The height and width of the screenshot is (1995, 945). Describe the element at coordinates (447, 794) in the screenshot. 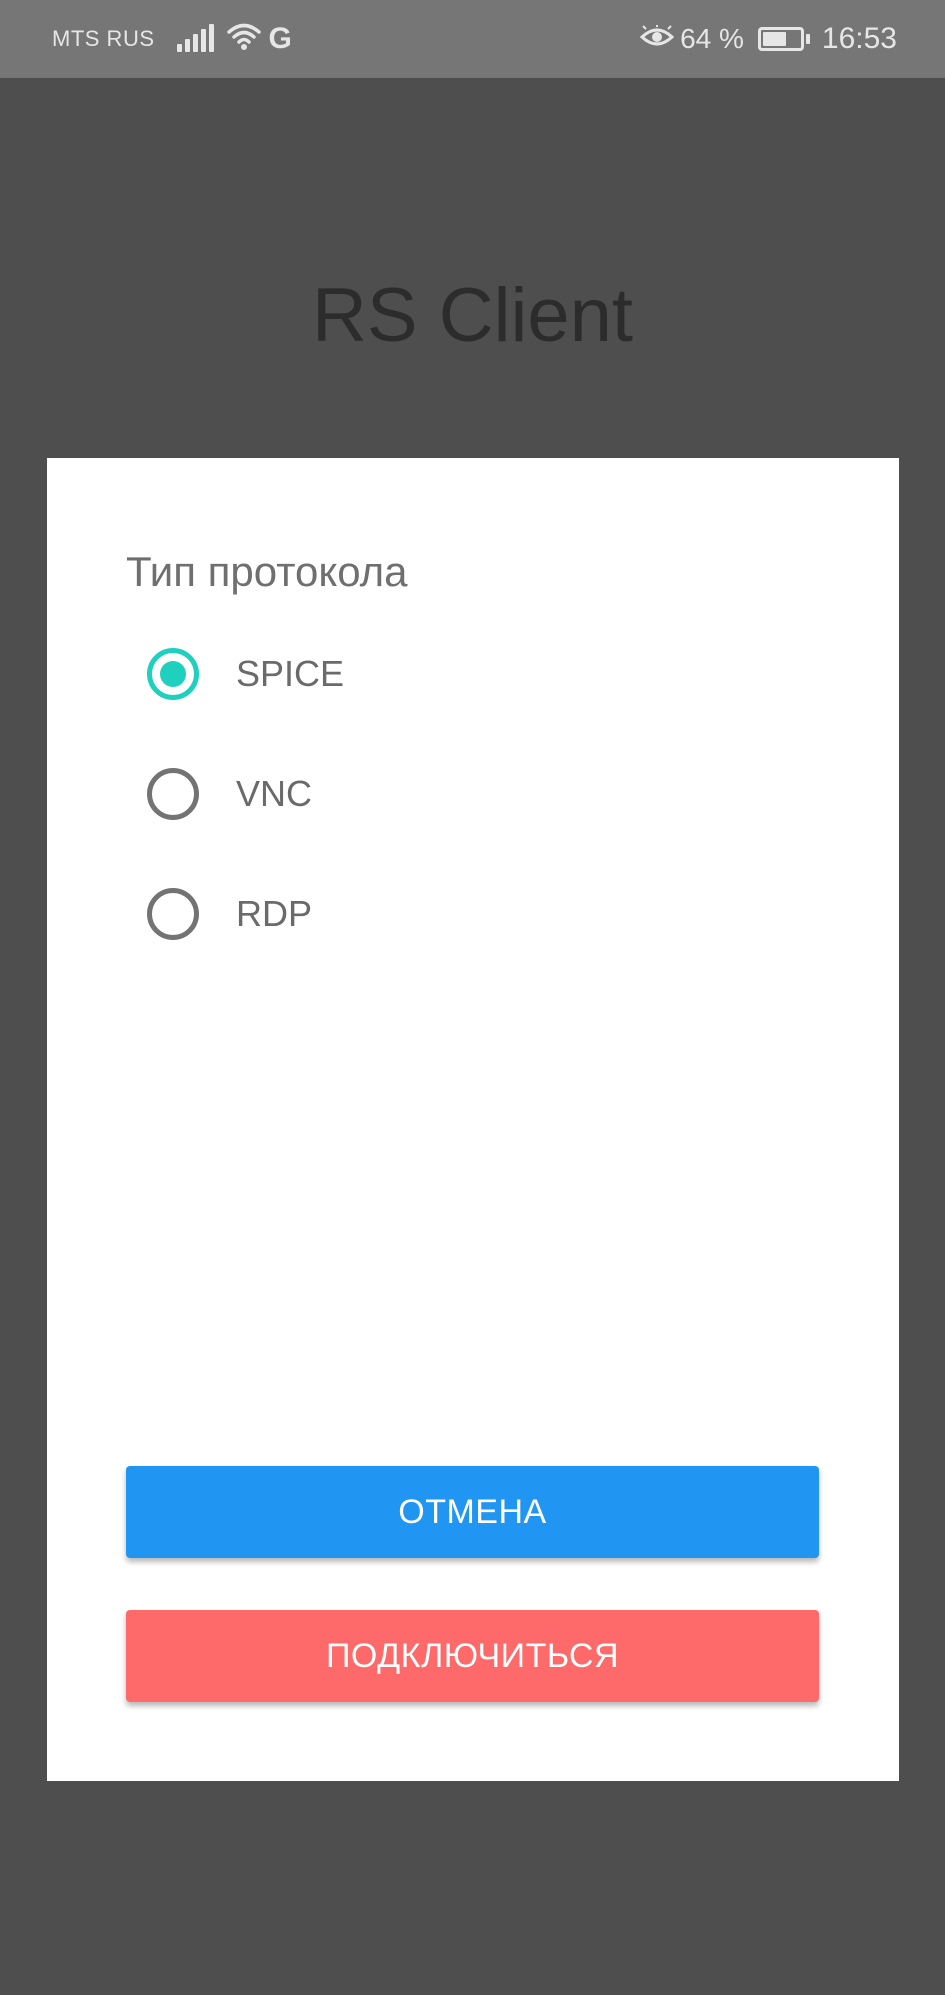

I see `radio-option-vnc: VNC` at that location.